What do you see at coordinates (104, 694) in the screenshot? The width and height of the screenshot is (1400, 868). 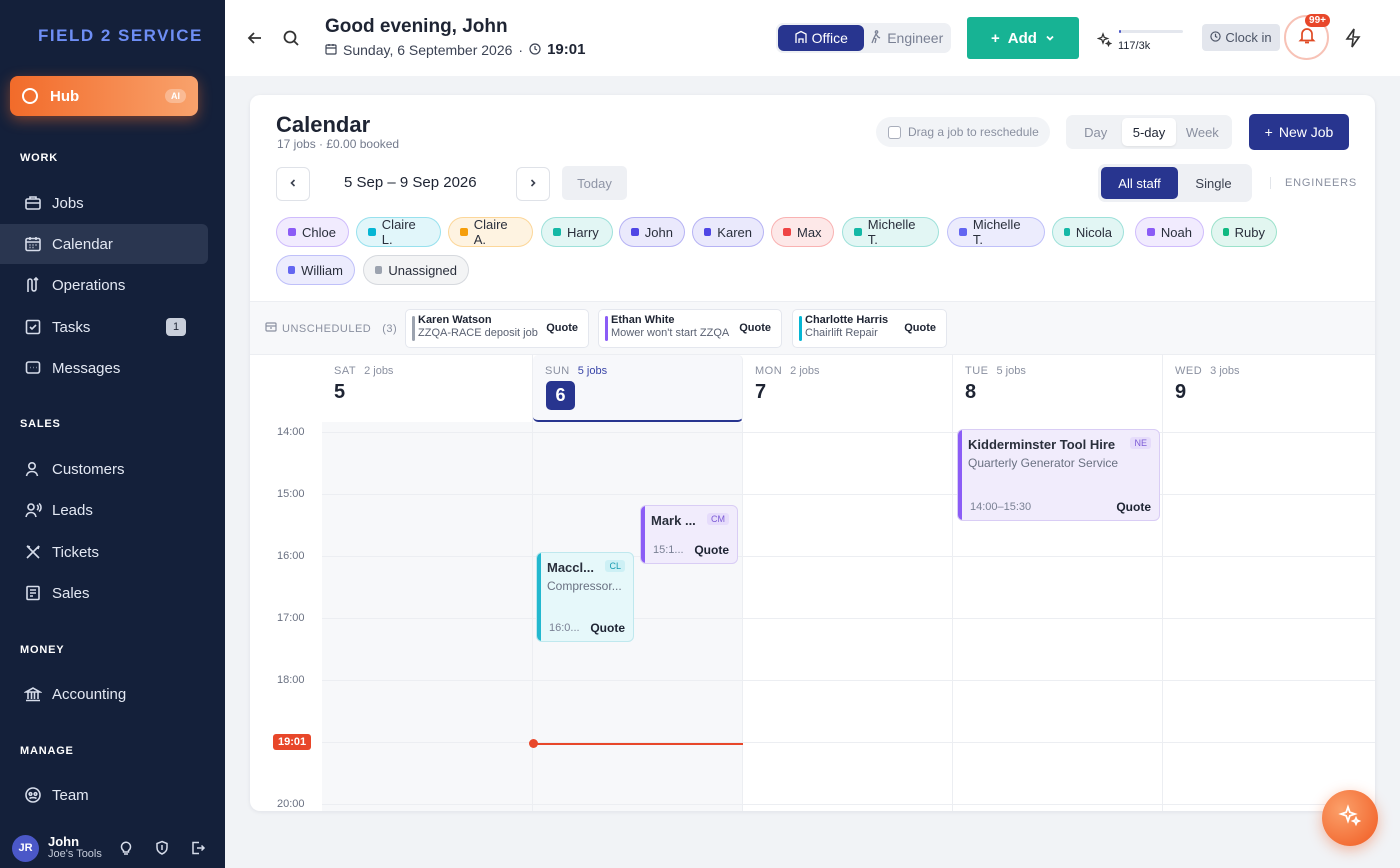 I see `sidebar-item-accounting: Accounting` at bounding box center [104, 694].